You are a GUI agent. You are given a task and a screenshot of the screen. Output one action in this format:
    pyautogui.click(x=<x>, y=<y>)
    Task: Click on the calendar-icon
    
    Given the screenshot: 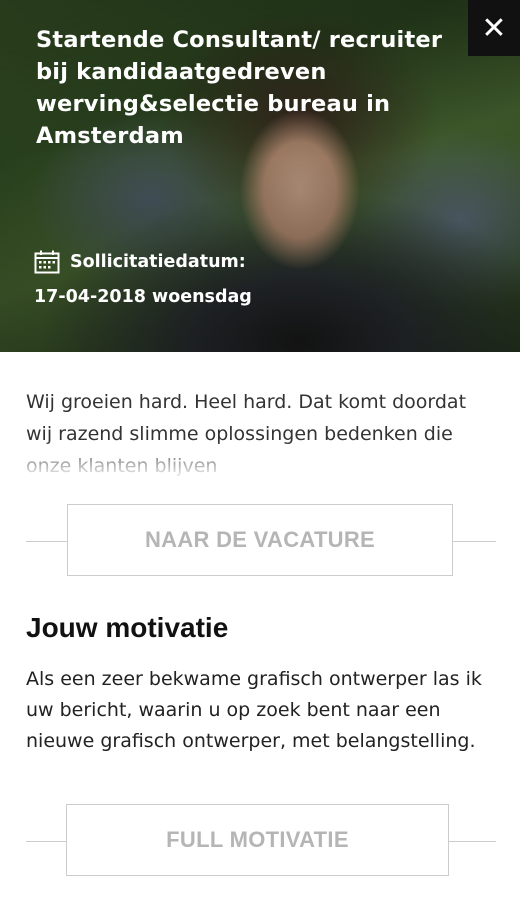 What is the action you would take?
    pyautogui.click(x=47, y=262)
    